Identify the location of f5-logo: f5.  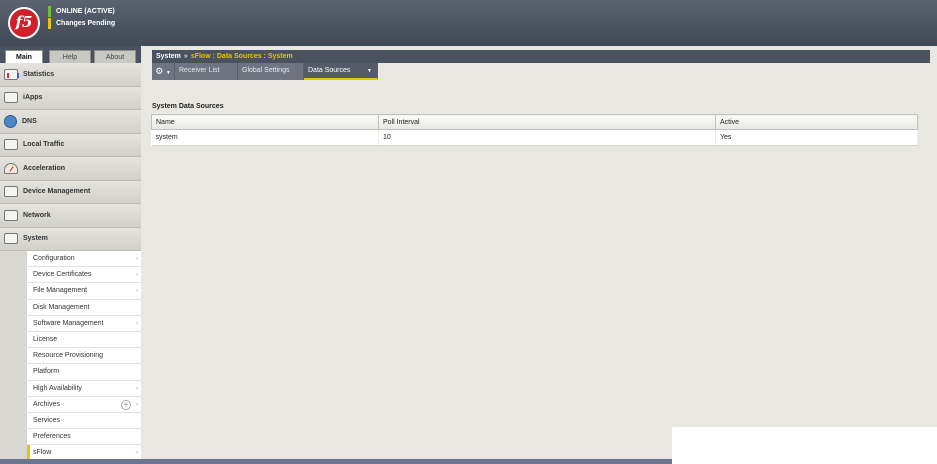
(24, 23).